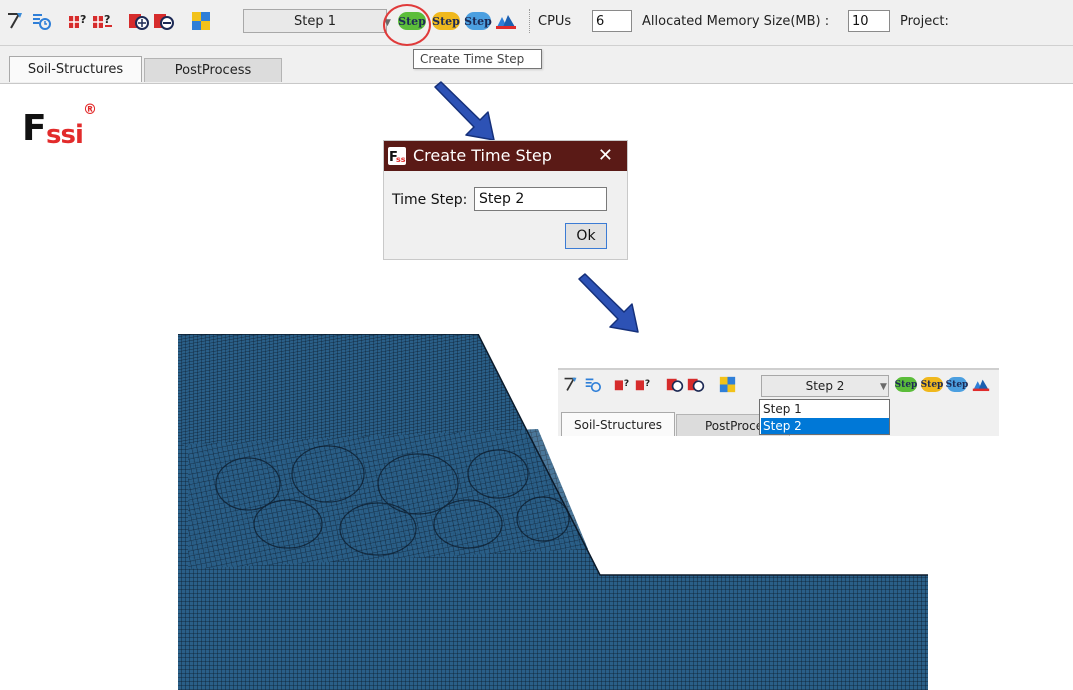  Describe the element at coordinates (555, 21) in the screenshot. I see `cpus-label: CPUs` at that location.